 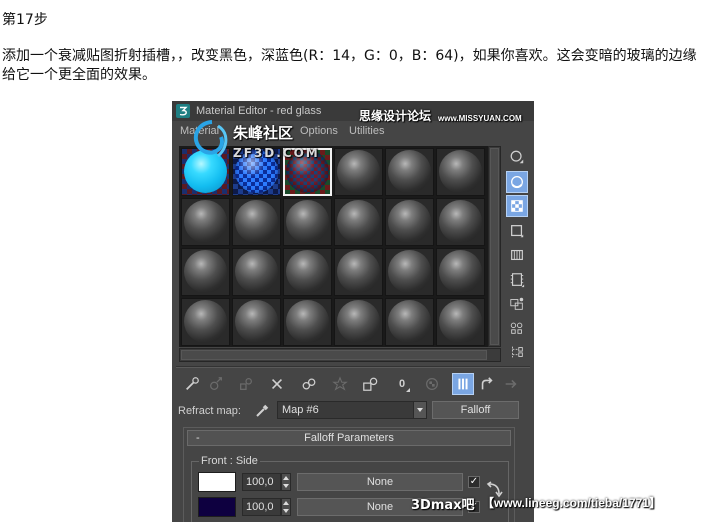 I want to click on collapse-toggle: -, so click(x=198, y=438).